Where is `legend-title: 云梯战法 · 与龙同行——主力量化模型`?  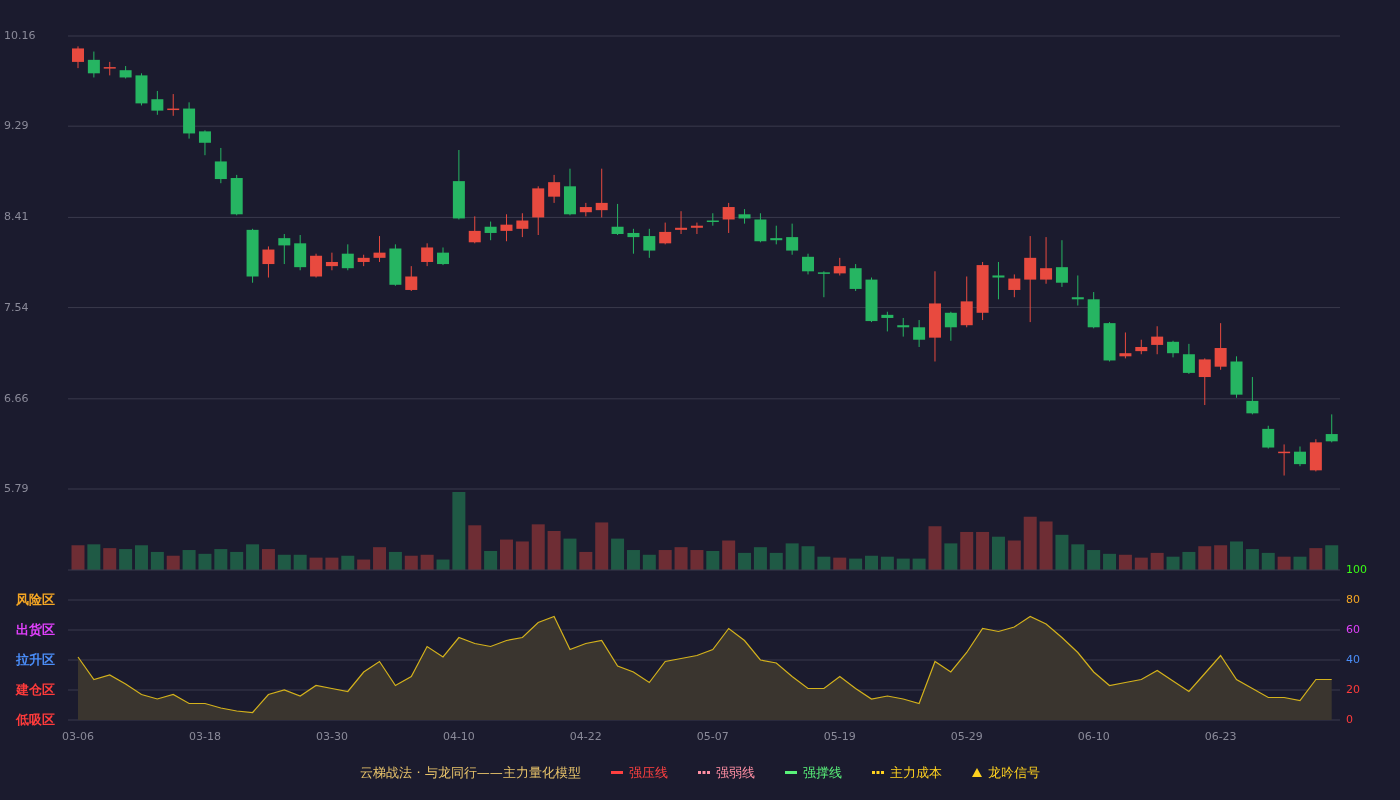
legend-title: 云梯战法 · 与龙同行——主力量化模型 is located at coordinates (470, 772).